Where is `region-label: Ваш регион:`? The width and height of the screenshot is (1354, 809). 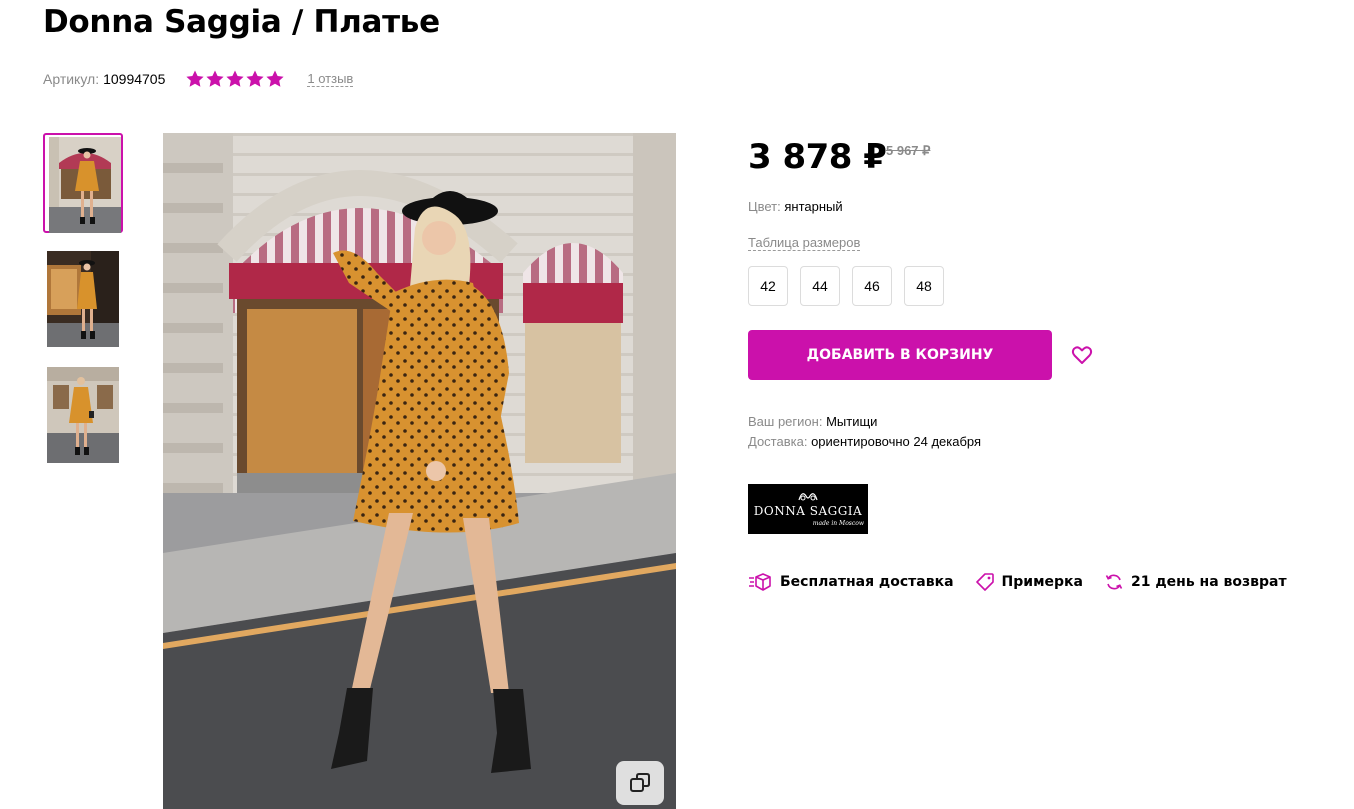
region-label: Ваш регион: is located at coordinates (785, 421).